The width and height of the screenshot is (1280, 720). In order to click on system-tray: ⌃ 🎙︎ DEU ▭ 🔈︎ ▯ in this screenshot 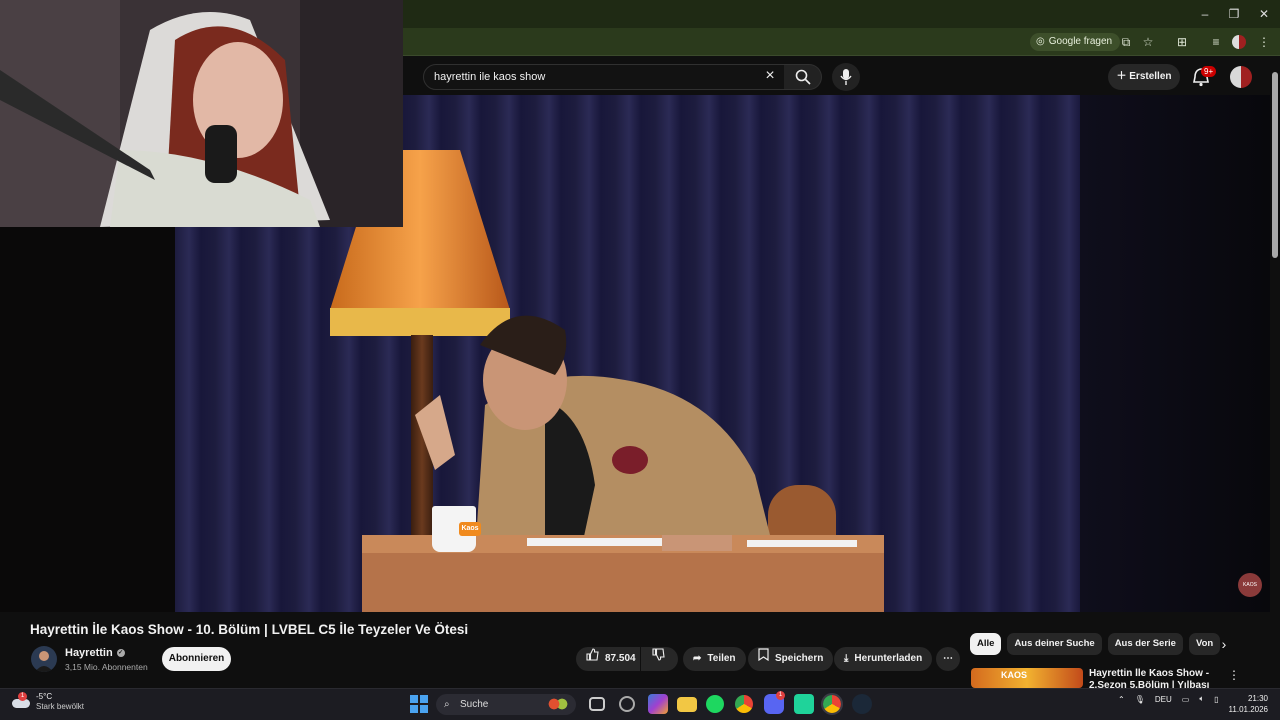, I will do `click(1168, 699)`.